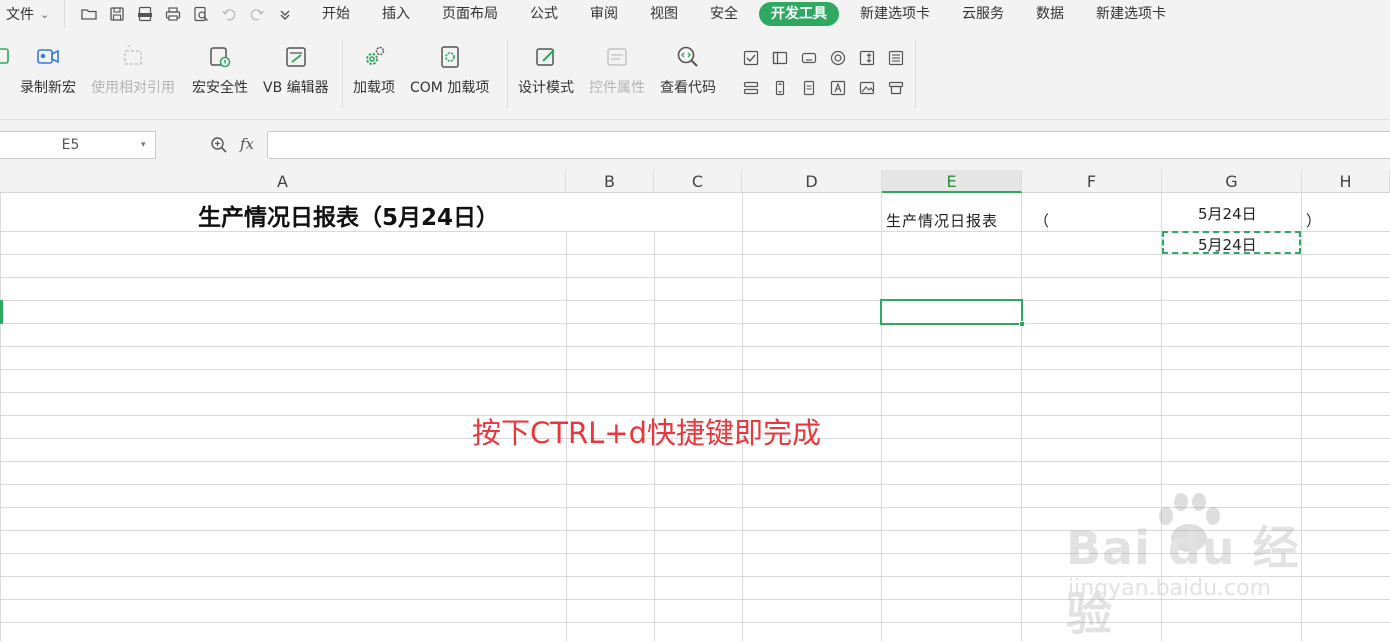 The height and width of the screenshot is (644, 1390). Describe the element at coordinates (229, 14) in the screenshot. I see `undo-icon` at that location.